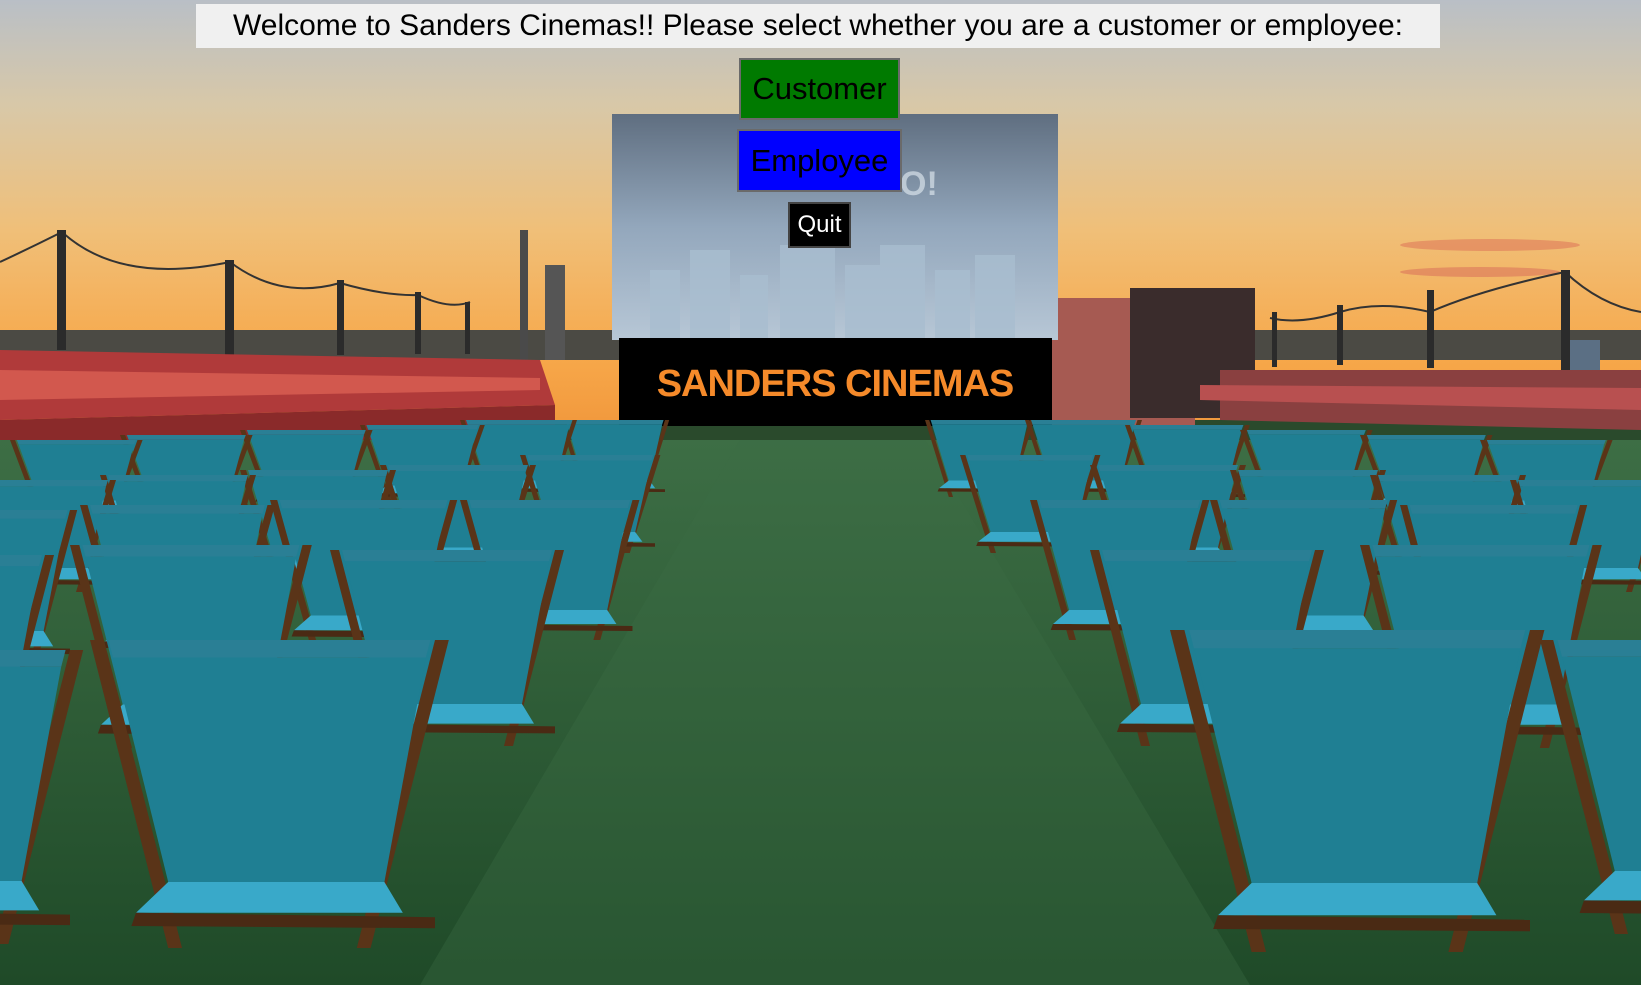 This screenshot has height=985, width=1641. What do you see at coordinates (835, 384) in the screenshot?
I see `cinema-logo-text: SANDERS CINEMAS` at bounding box center [835, 384].